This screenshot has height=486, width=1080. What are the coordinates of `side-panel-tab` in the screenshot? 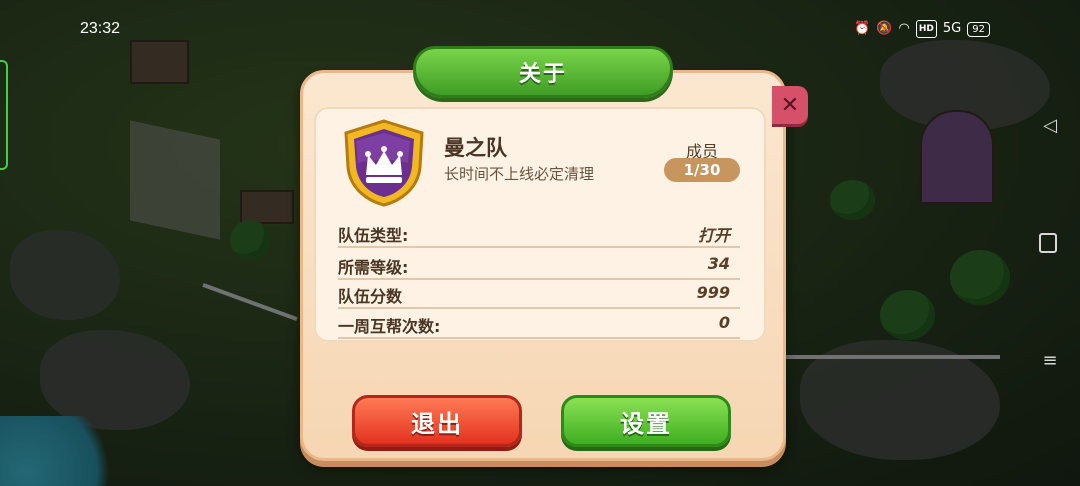 It's located at (4, 115).